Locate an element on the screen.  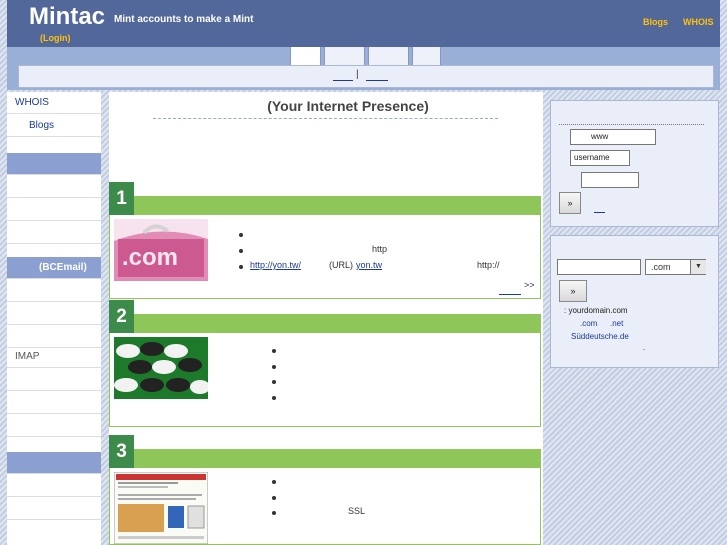
more-arrow: >> is located at coordinates (529, 285).